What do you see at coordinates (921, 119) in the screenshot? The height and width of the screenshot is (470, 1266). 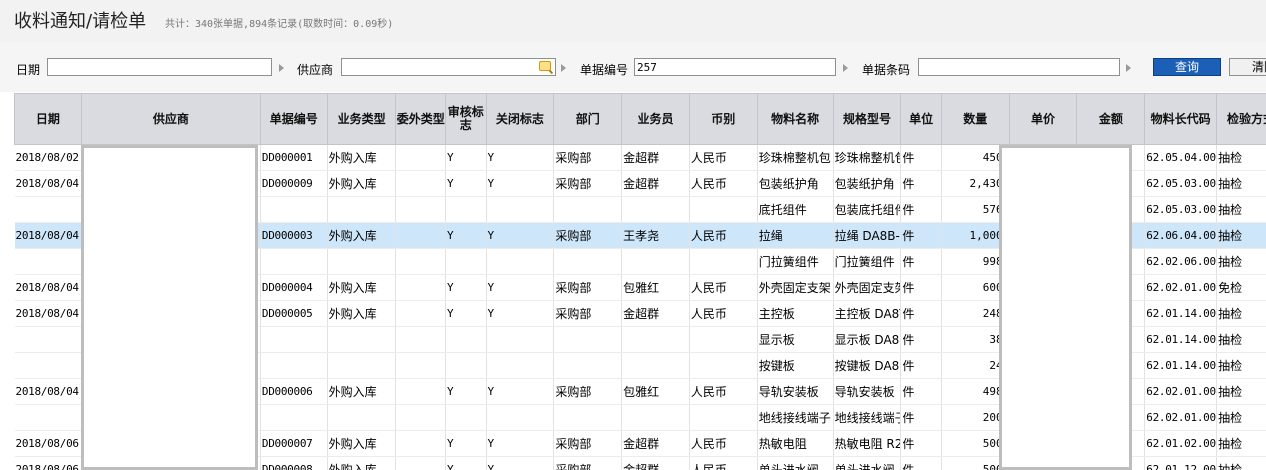 I see `column-header: 单位` at bounding box center [921, 119].